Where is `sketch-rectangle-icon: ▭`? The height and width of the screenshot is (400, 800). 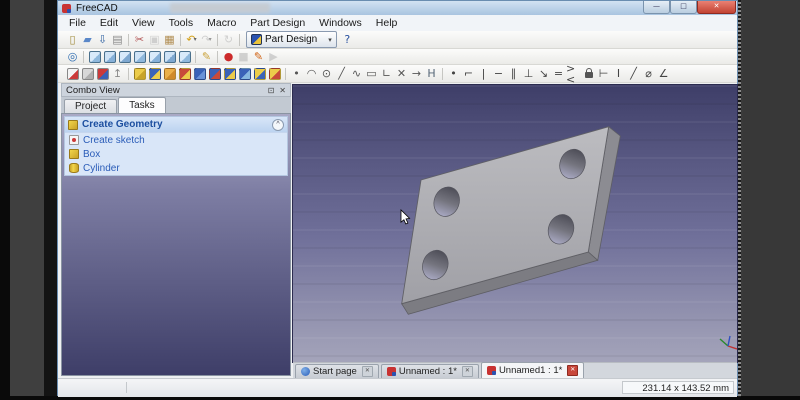
sketch-rectangle-icon: ▭ is located at coordinates (371, 73).